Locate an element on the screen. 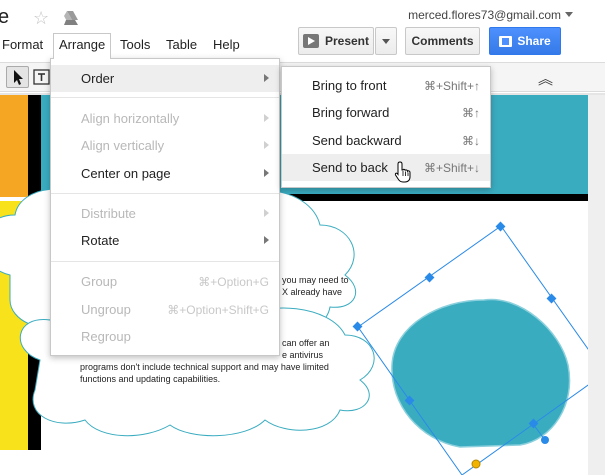 The width and height of the screenshot is (605, 475). menu-item-label: Send backward is located at coordinates (357, 140).